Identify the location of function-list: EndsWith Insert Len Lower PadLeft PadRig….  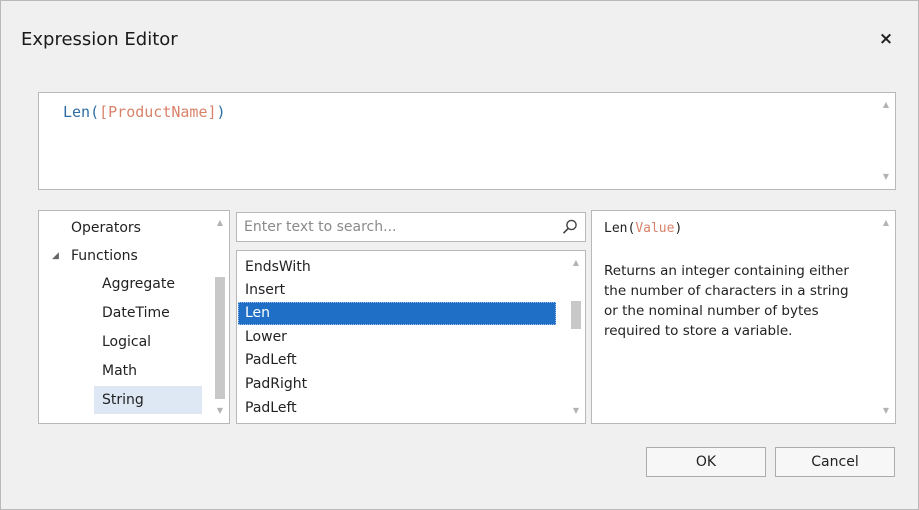
(411, 337).